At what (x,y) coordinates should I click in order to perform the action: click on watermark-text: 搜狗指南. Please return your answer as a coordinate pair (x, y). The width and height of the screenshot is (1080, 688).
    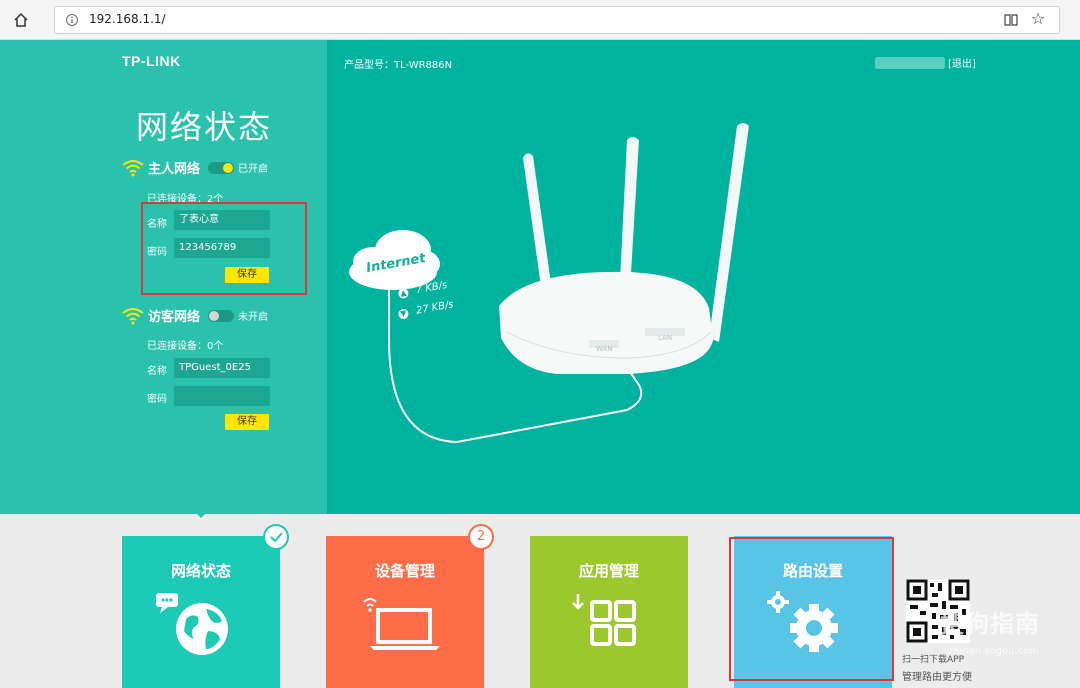
    Looking at the image, I should click on (990, 624).